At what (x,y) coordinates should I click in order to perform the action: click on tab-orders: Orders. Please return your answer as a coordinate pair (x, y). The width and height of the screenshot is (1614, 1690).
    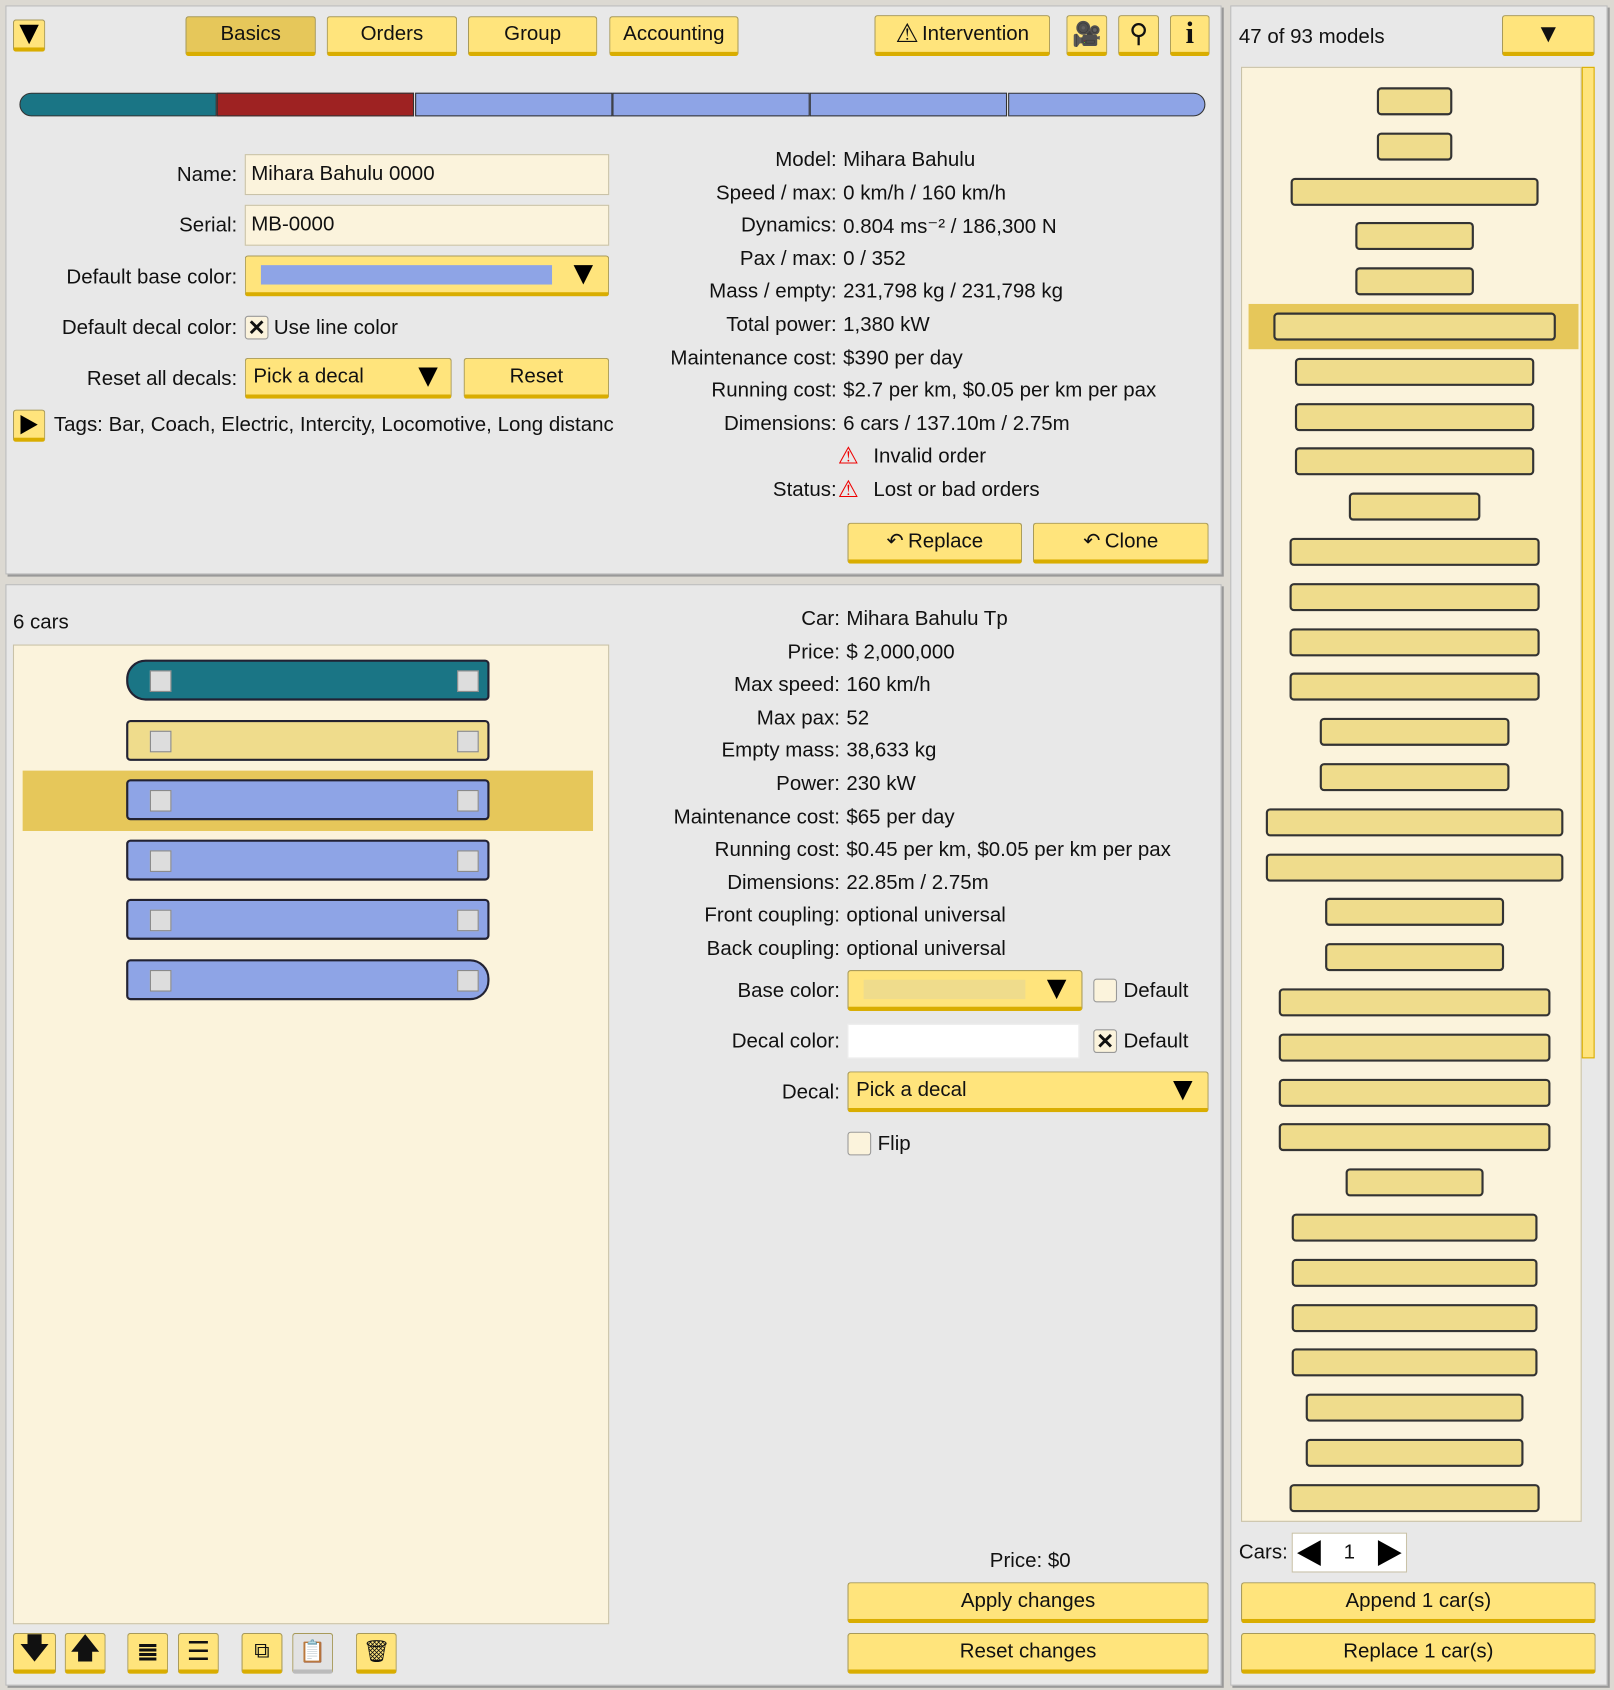
    Looking at the image, I should click on (392, 36).